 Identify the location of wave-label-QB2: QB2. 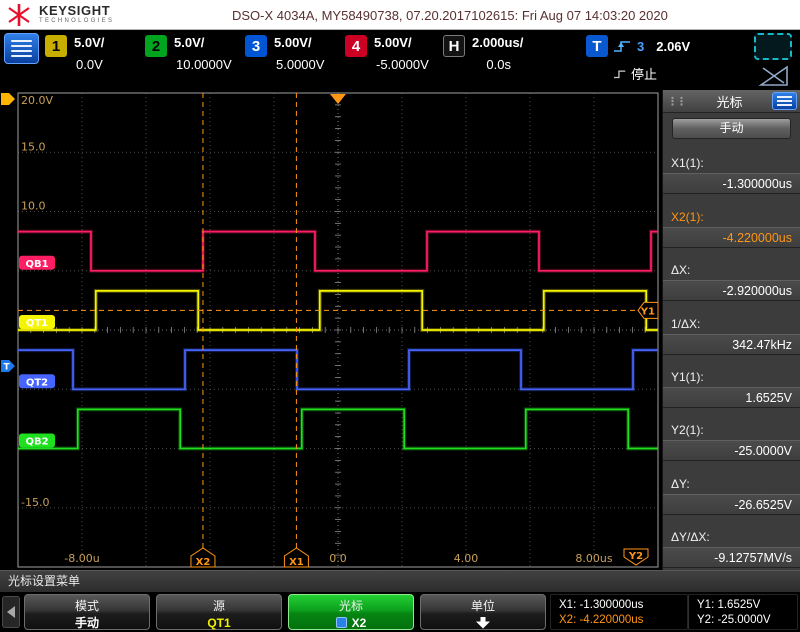
(37, 440).